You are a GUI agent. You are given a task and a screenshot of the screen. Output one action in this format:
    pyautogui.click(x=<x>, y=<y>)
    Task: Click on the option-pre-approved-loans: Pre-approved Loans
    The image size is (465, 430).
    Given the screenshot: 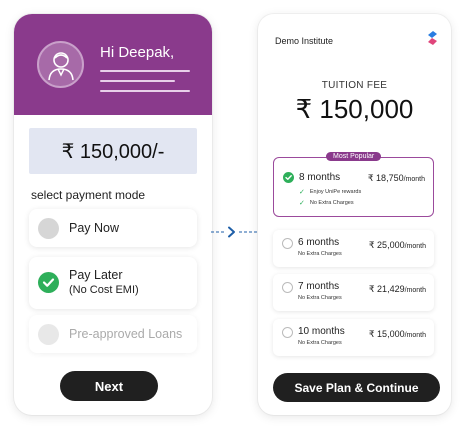 What is the action you would take?
    pyautogui.click(x=113, y=334)
    